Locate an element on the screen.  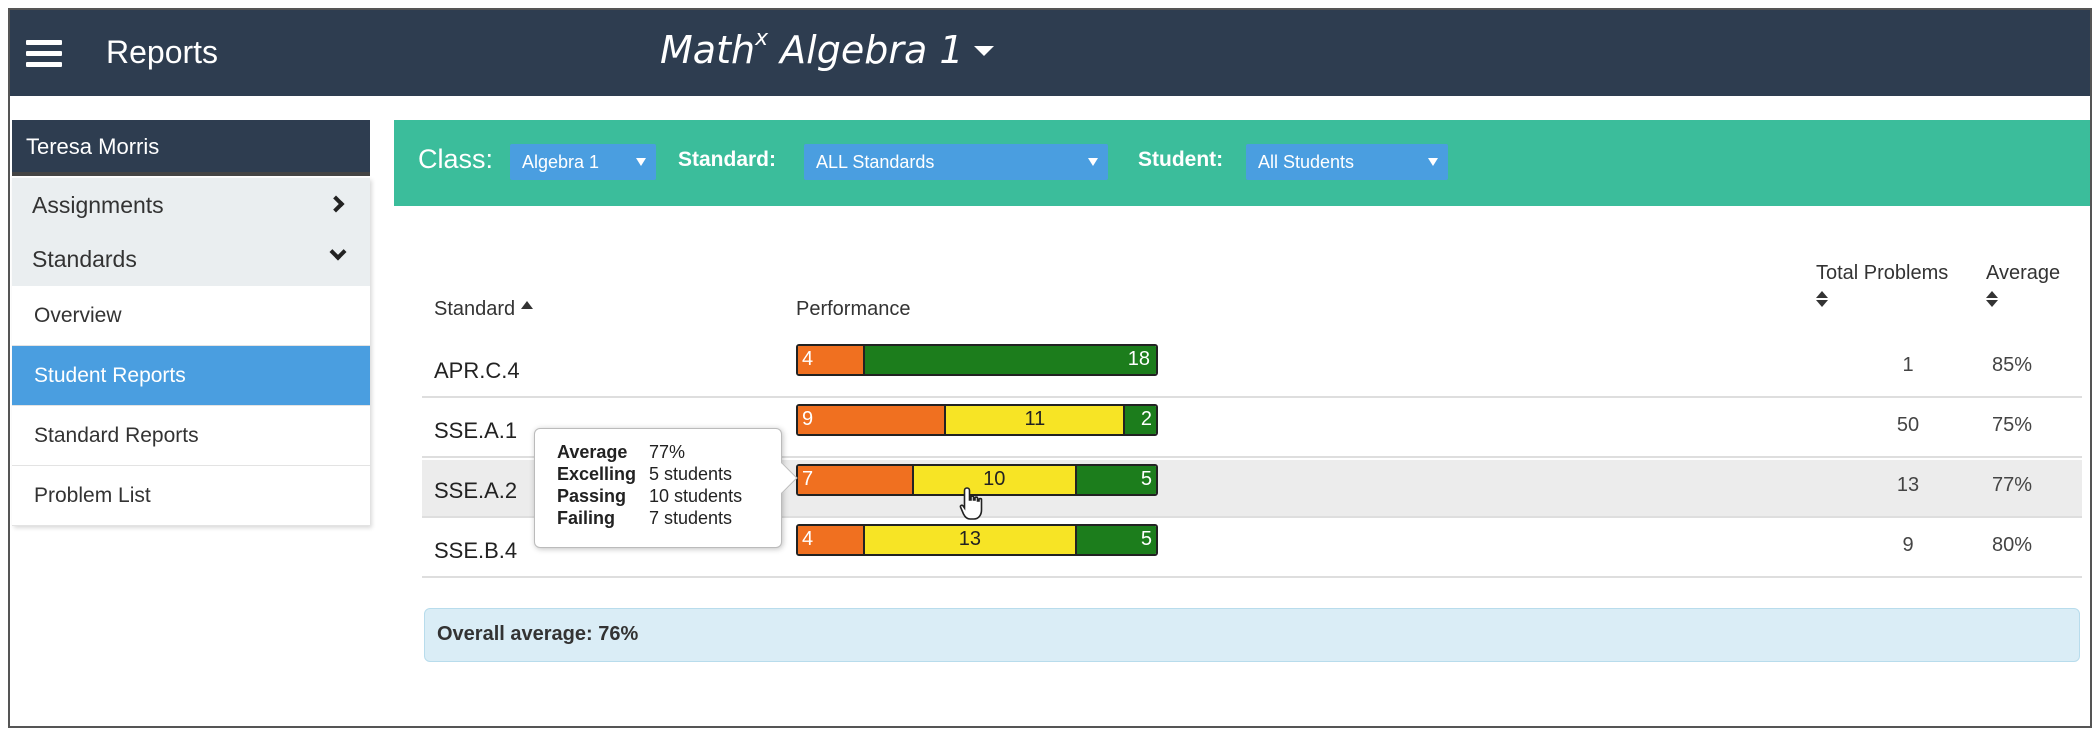
total-problems-cell: 50 is located at coordinates (1908, 425).